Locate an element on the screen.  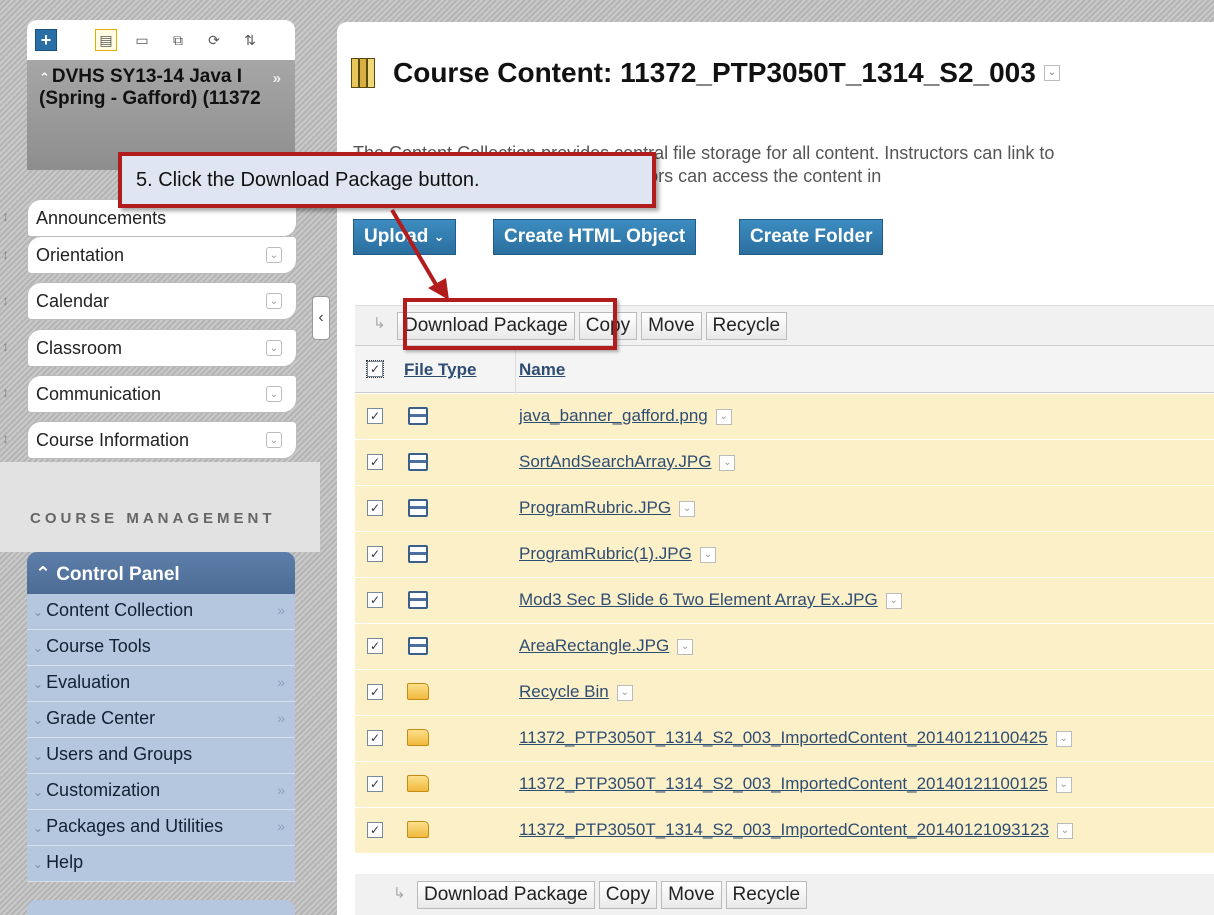
highlight-box is located at coordinates (510, 324).